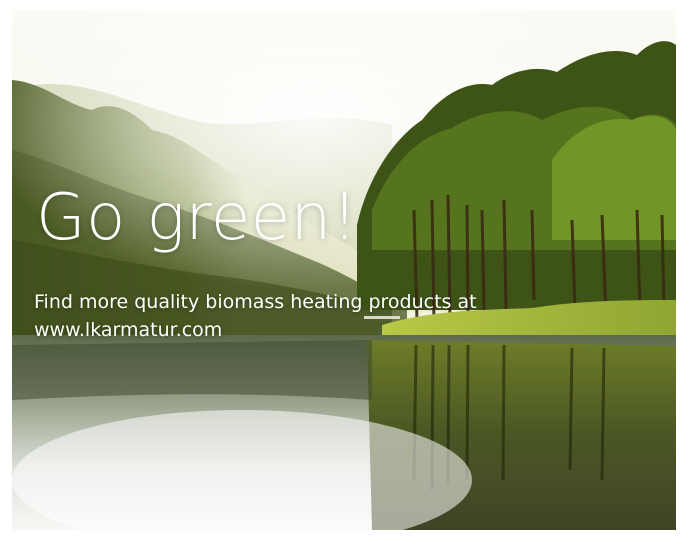 Image resolution: width=686 pixels, height=537 pixels. What do you see at coordinates (294, 330) in the screenshot?
I see `website-link: www.lkarmatur.com` at bounding box center [294, 330].